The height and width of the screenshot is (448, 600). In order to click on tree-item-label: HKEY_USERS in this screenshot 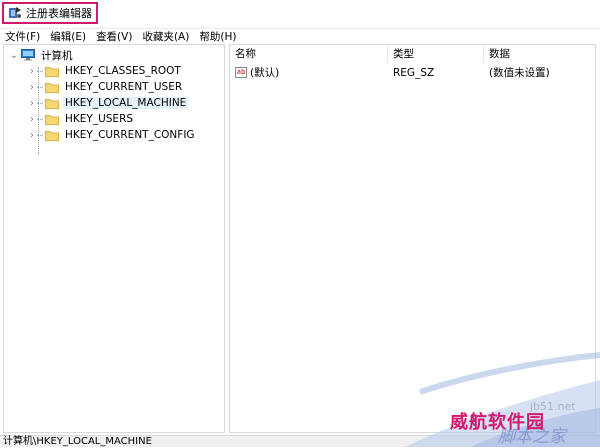, I will do `click(99, 119)`.